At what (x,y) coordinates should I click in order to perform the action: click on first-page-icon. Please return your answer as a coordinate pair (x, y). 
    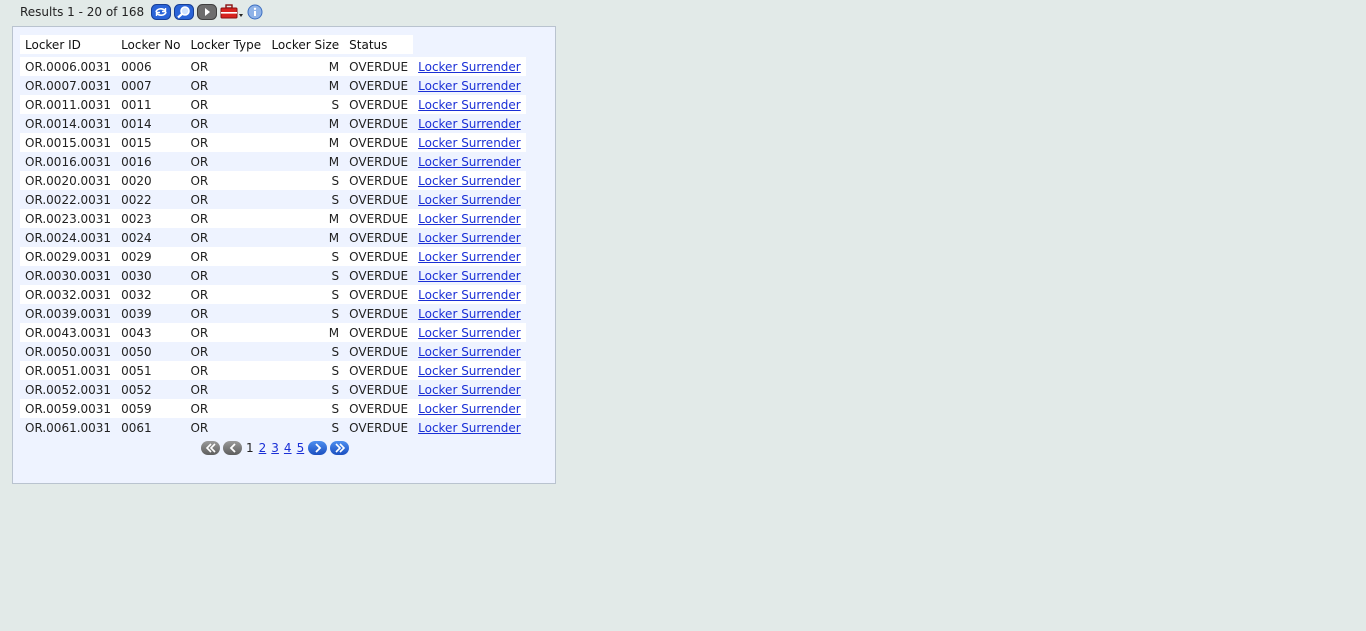
    Looking at the image, I should click on (210, 448).